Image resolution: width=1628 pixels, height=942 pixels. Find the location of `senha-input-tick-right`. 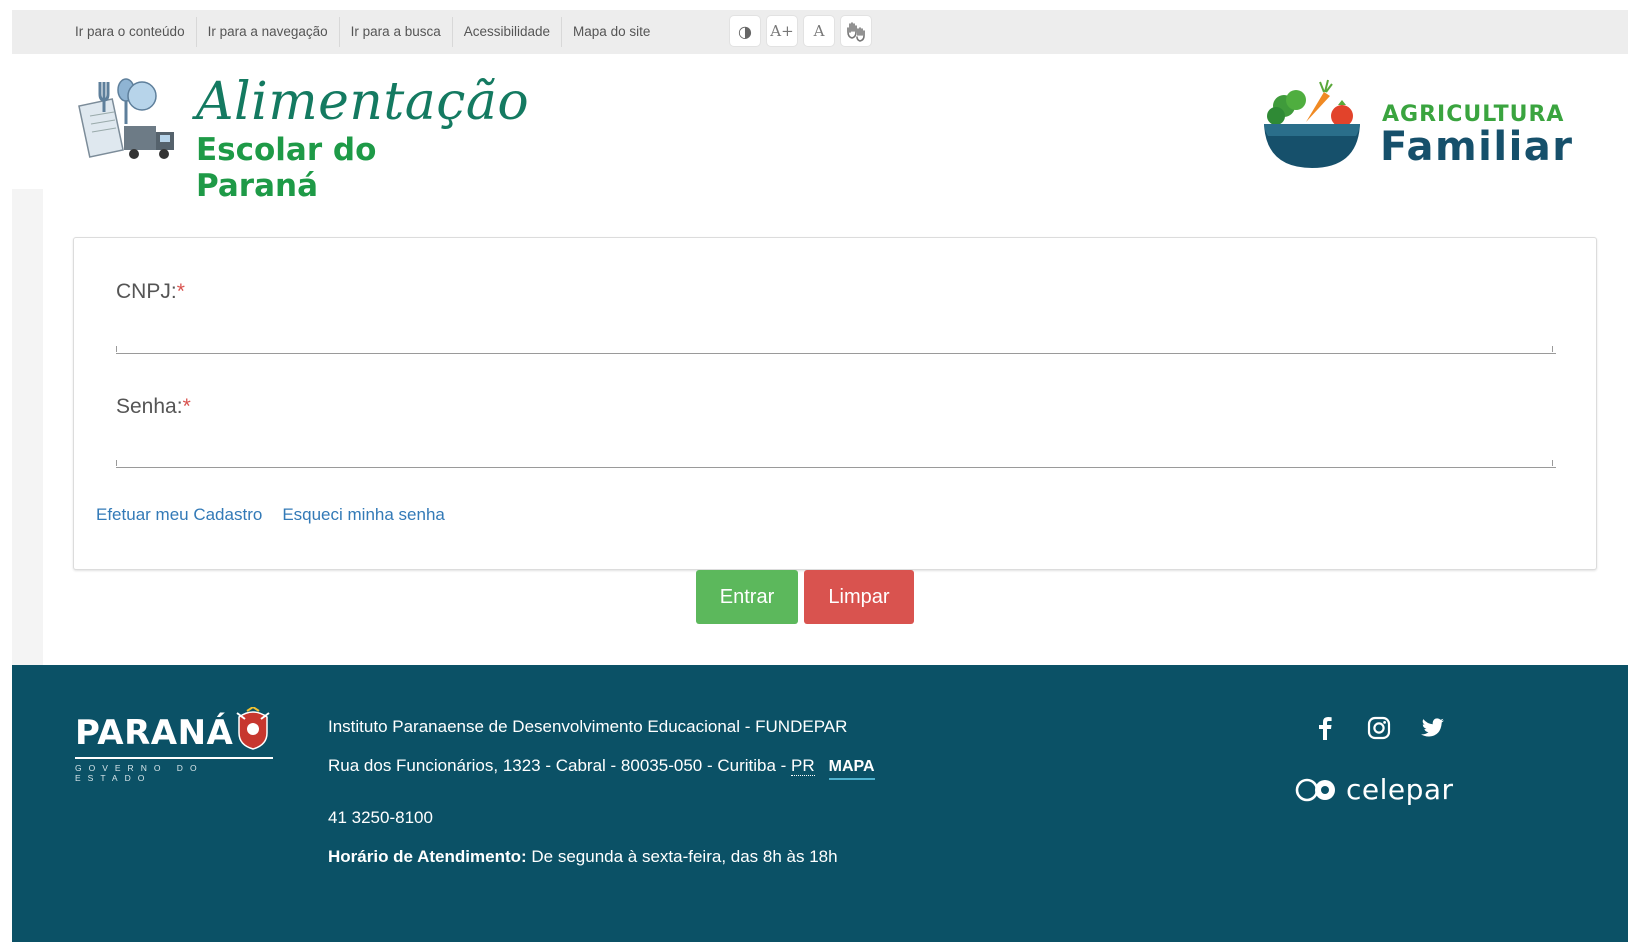

senha-input-tick-right is located at coordinates (1552, 463).